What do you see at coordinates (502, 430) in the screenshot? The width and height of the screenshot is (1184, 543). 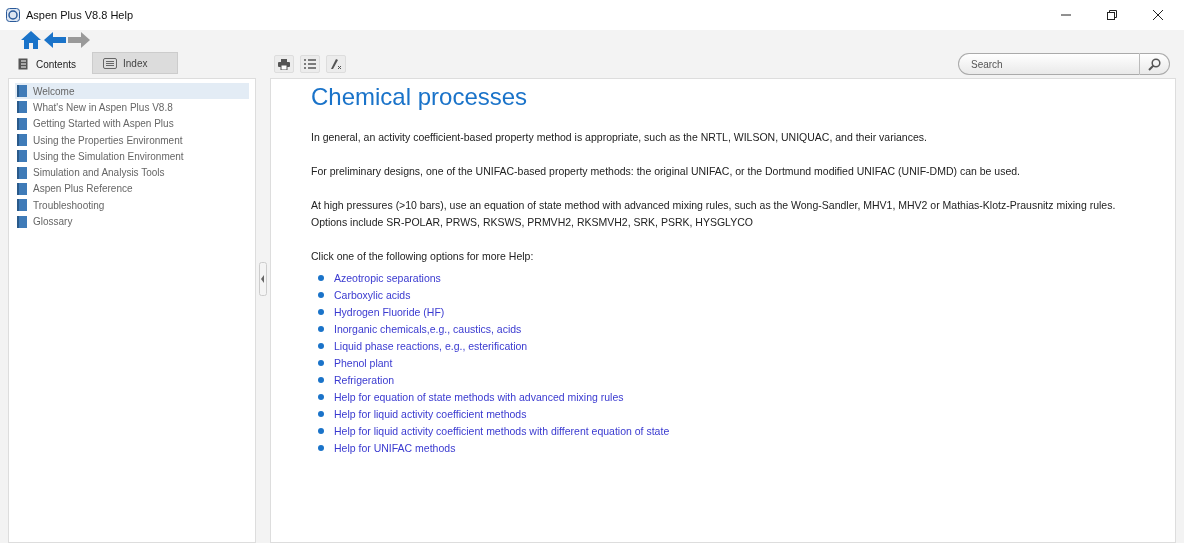 I see `help-link: Help for liquid activity coefficient methods with different equation of state` at bounding box center [502, 430].